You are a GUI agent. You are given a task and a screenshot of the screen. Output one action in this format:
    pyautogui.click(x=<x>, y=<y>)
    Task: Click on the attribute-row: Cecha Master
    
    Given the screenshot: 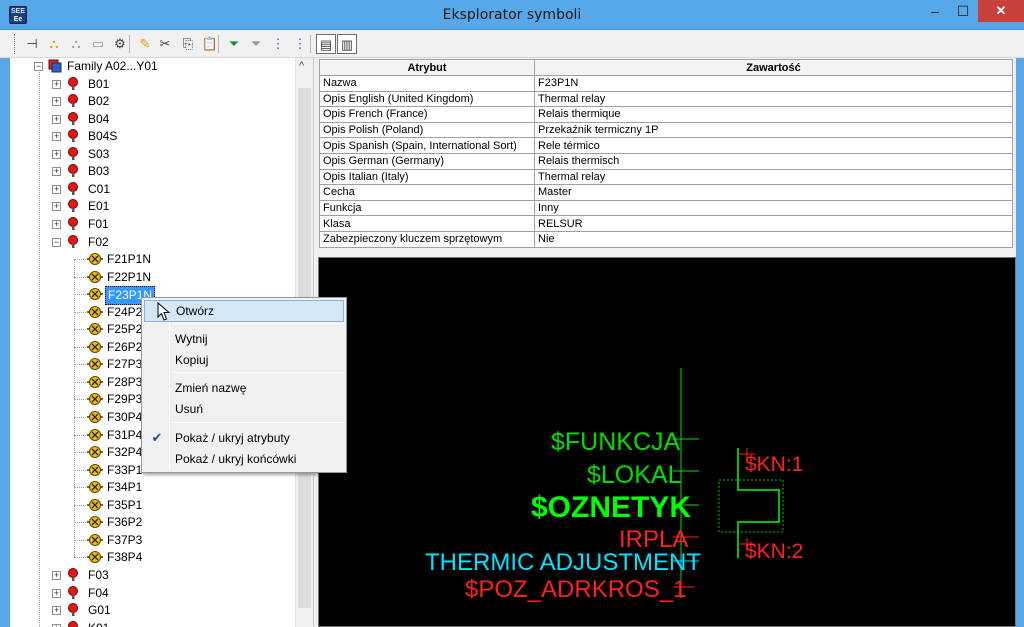 What is the action you would take?
    pyautogui.click(x=666, y=192)
    